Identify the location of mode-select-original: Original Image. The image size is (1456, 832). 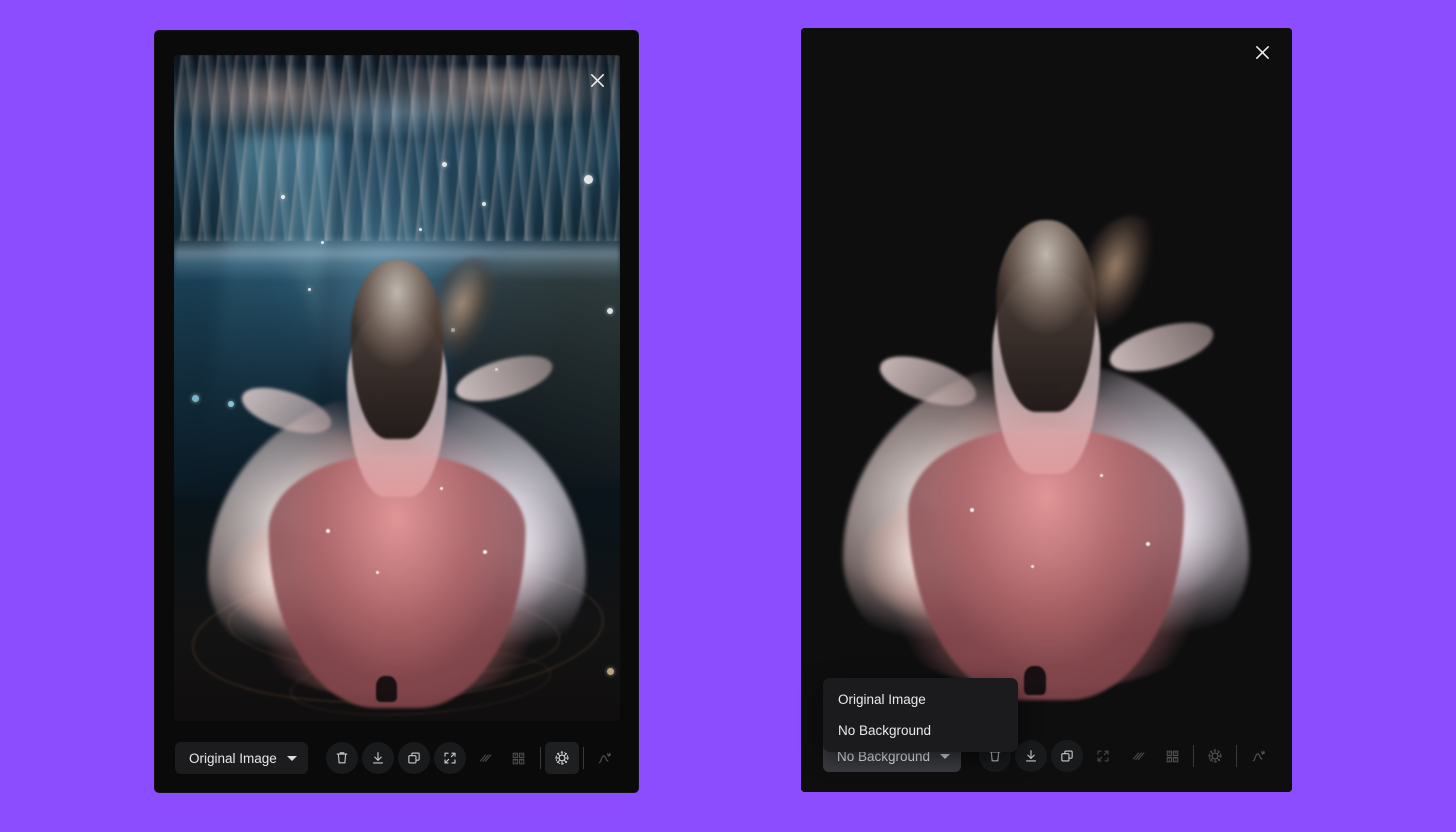
(241, 758).